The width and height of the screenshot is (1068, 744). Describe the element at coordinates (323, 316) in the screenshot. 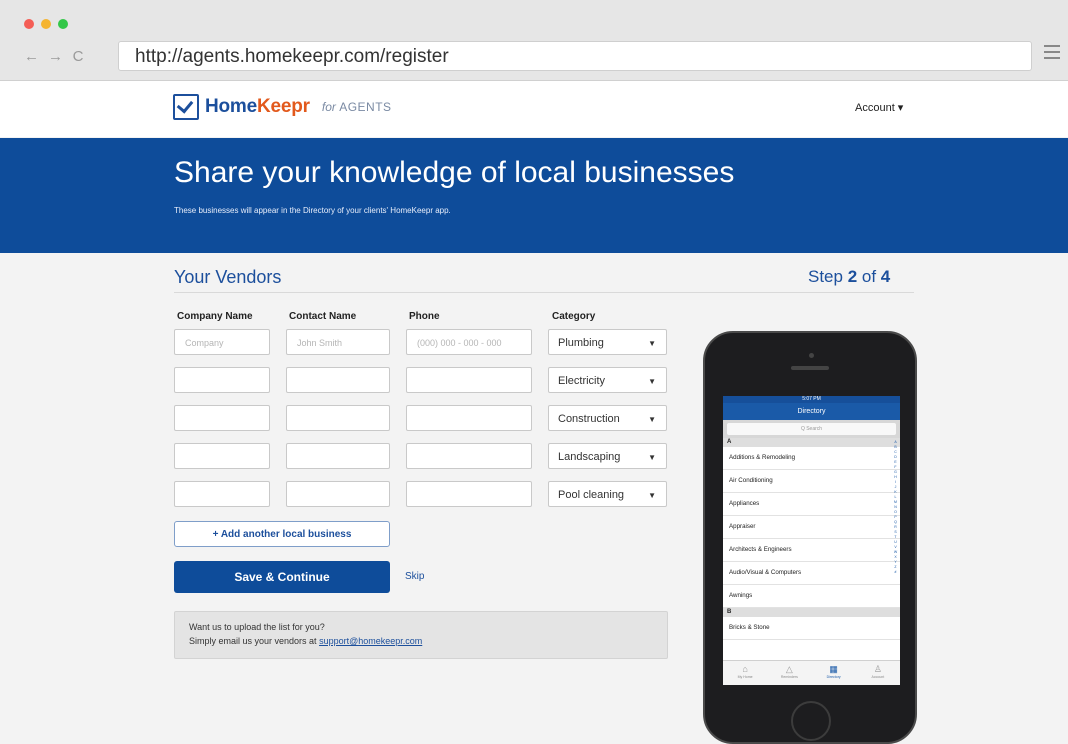

I see `column-header-contact: Contact Name` at that location.